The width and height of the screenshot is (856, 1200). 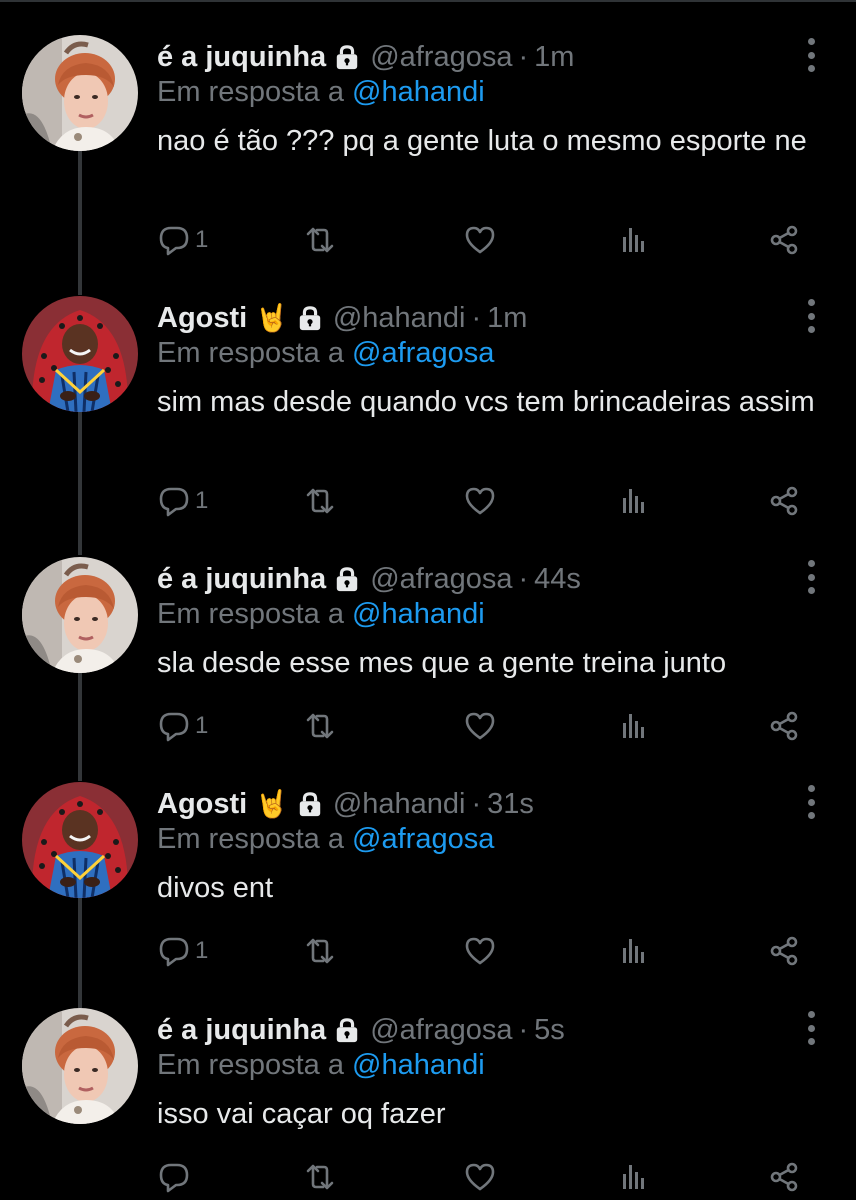 What do you see at coordinates (215, 888) in the screenshot?
I see `tweet-text: divos ent` at bounding box center [215, 888].